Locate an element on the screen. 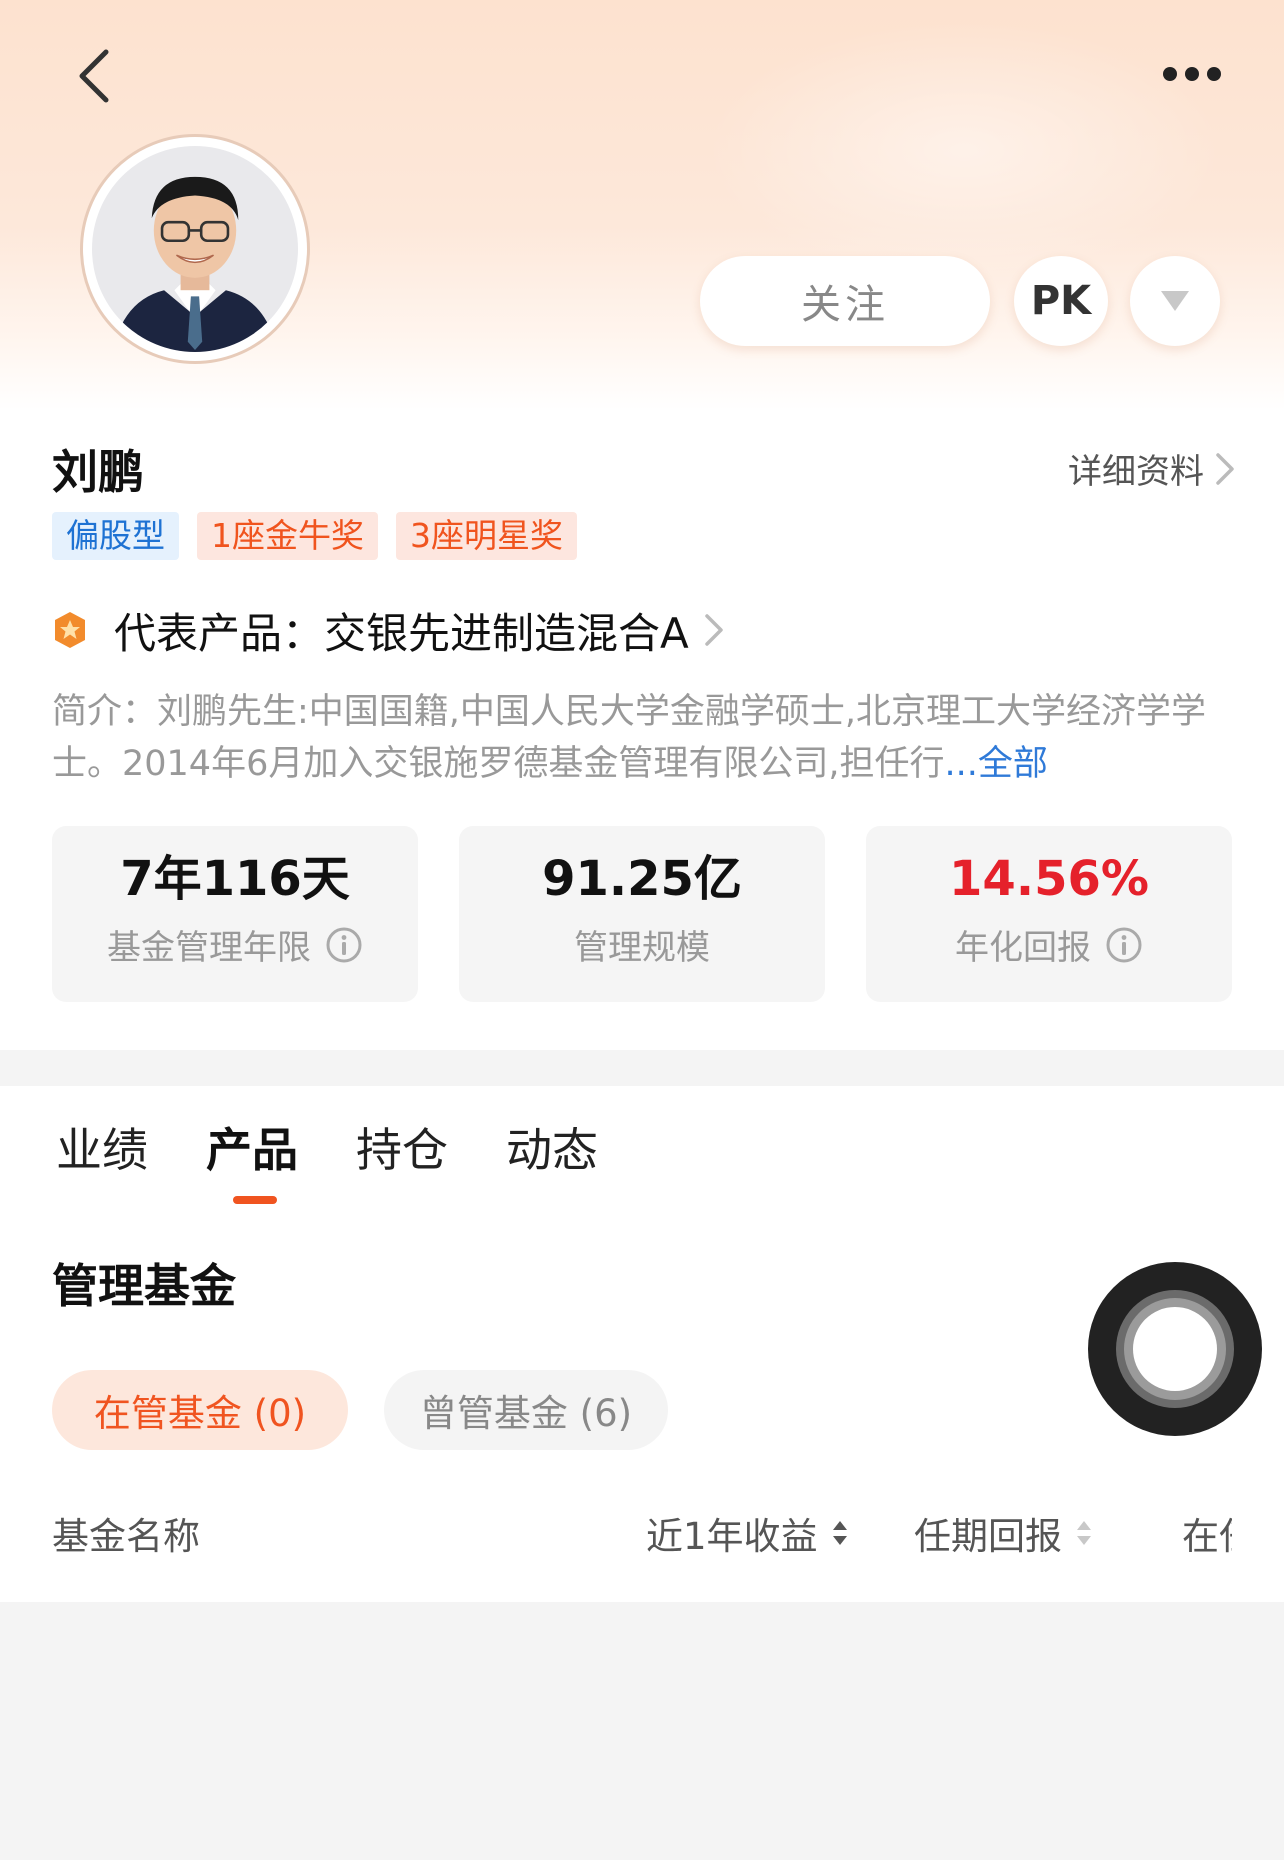 The image size is (1284, 1860). back-button is located at coordinates (97, 76).